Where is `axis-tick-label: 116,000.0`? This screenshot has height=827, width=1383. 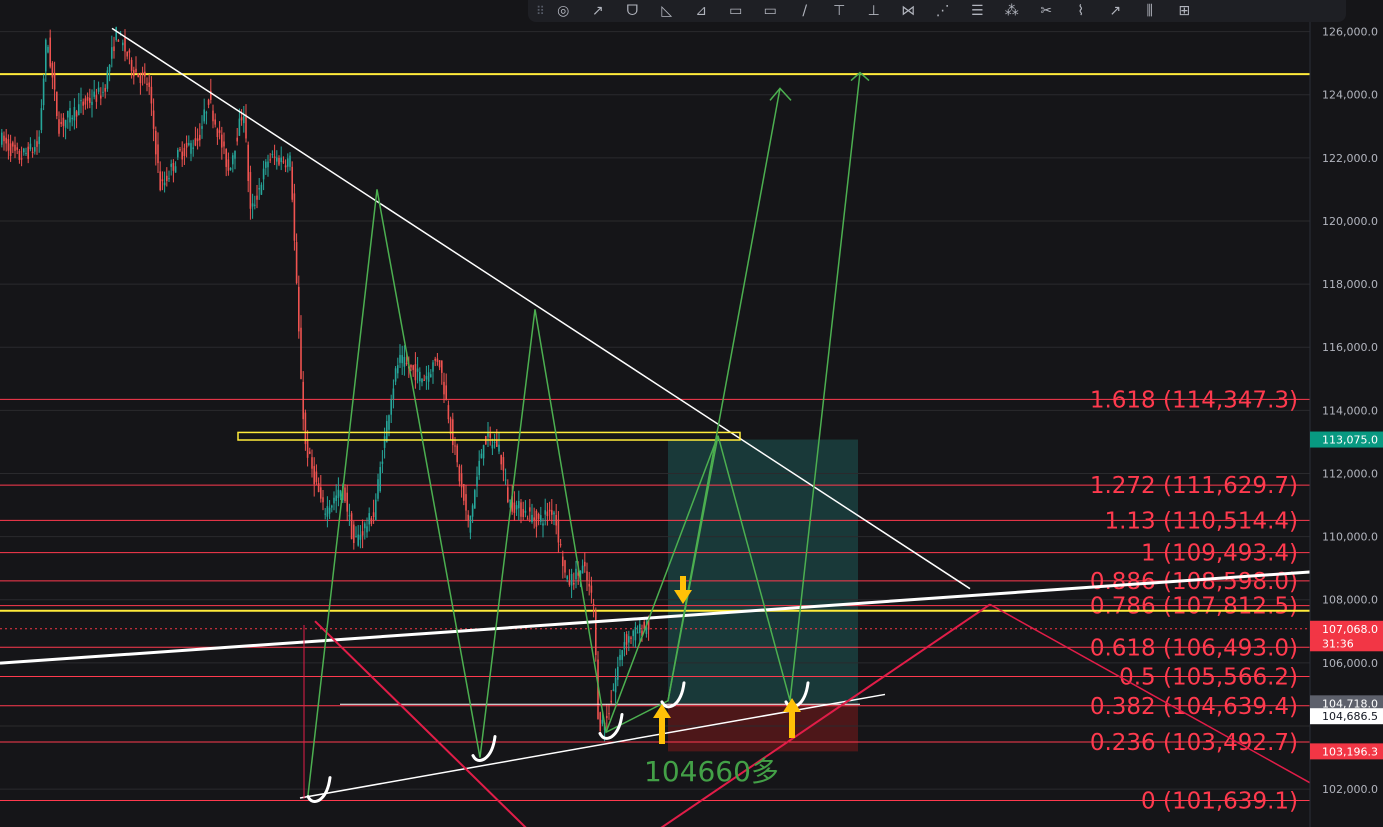 axis-tick-label: 116,000.0 is located at coordinates (1350, 347).